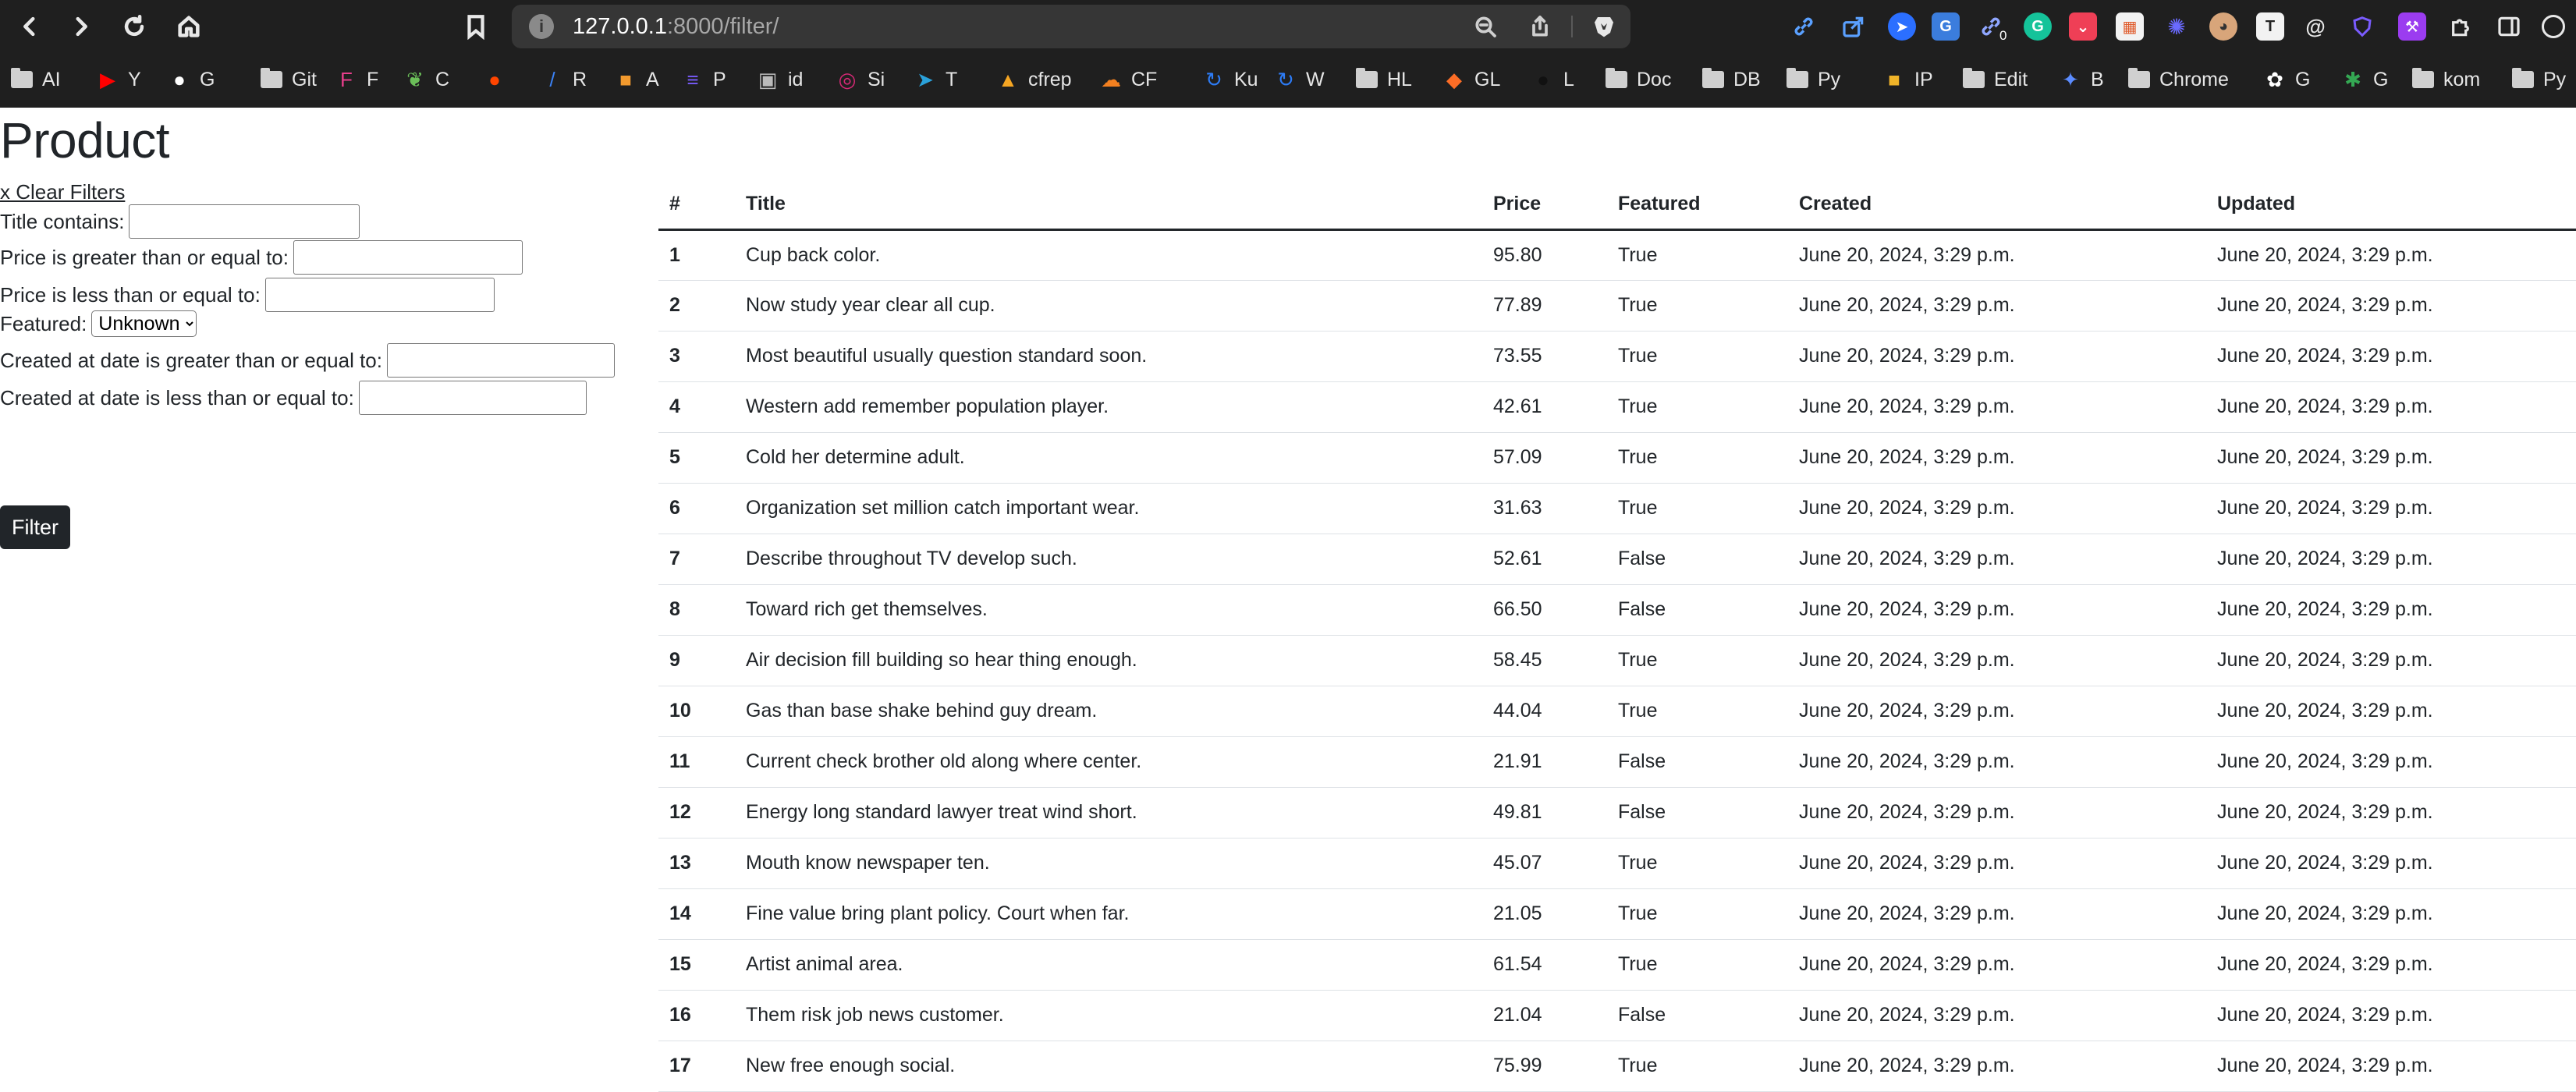 The image size is (2576, 1092). I want to click on swirl-extension-icon: @, so click(2315, 27).